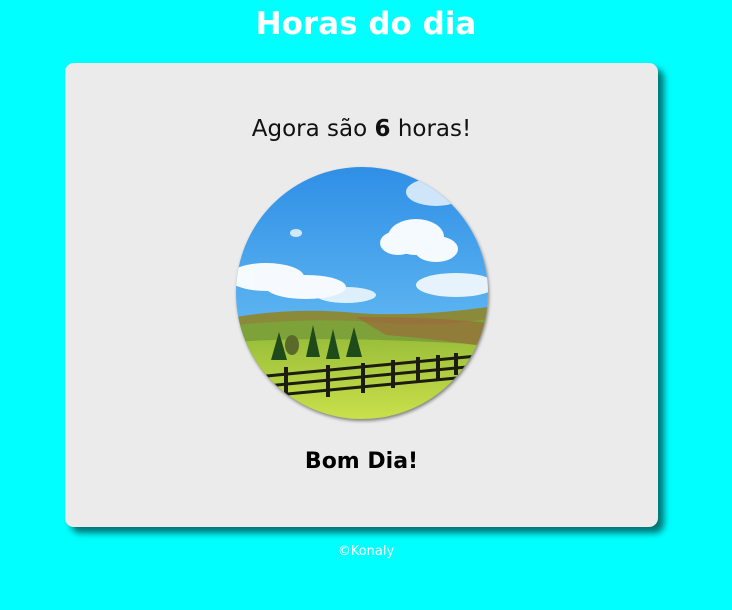 The image size is (732, 610). I want to click on time-message: Agora são 6 horas!, so click(361, 129).